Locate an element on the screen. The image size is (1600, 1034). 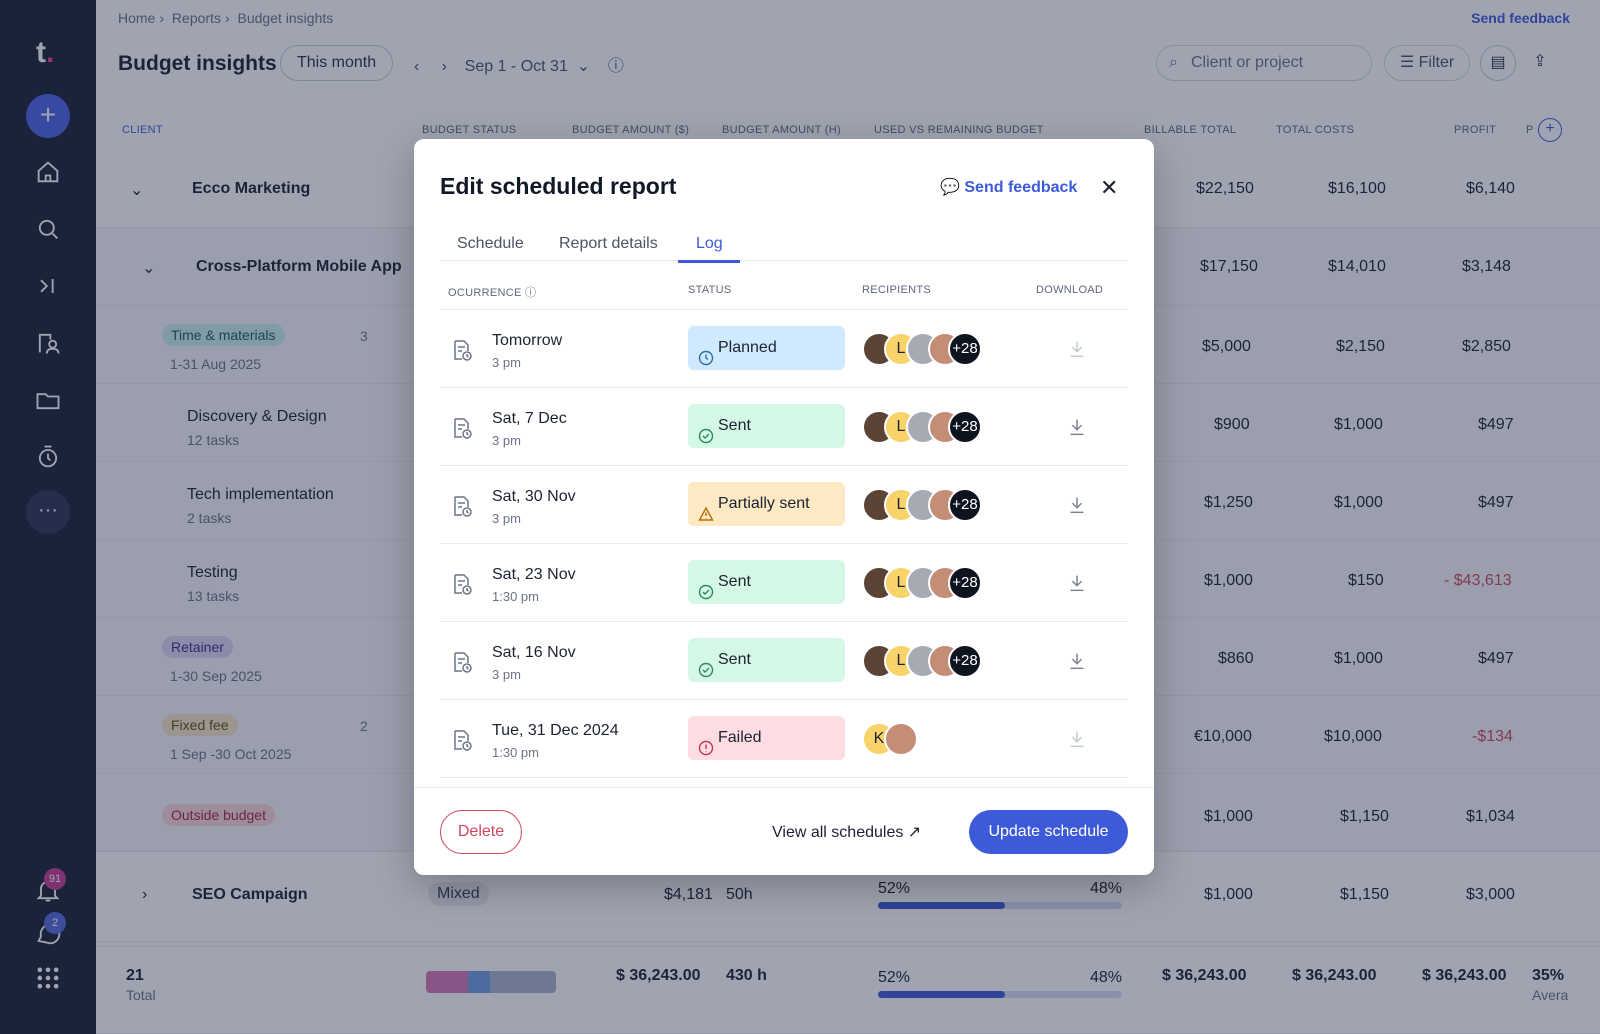
warning-icon is located at coordinates (706, 508).